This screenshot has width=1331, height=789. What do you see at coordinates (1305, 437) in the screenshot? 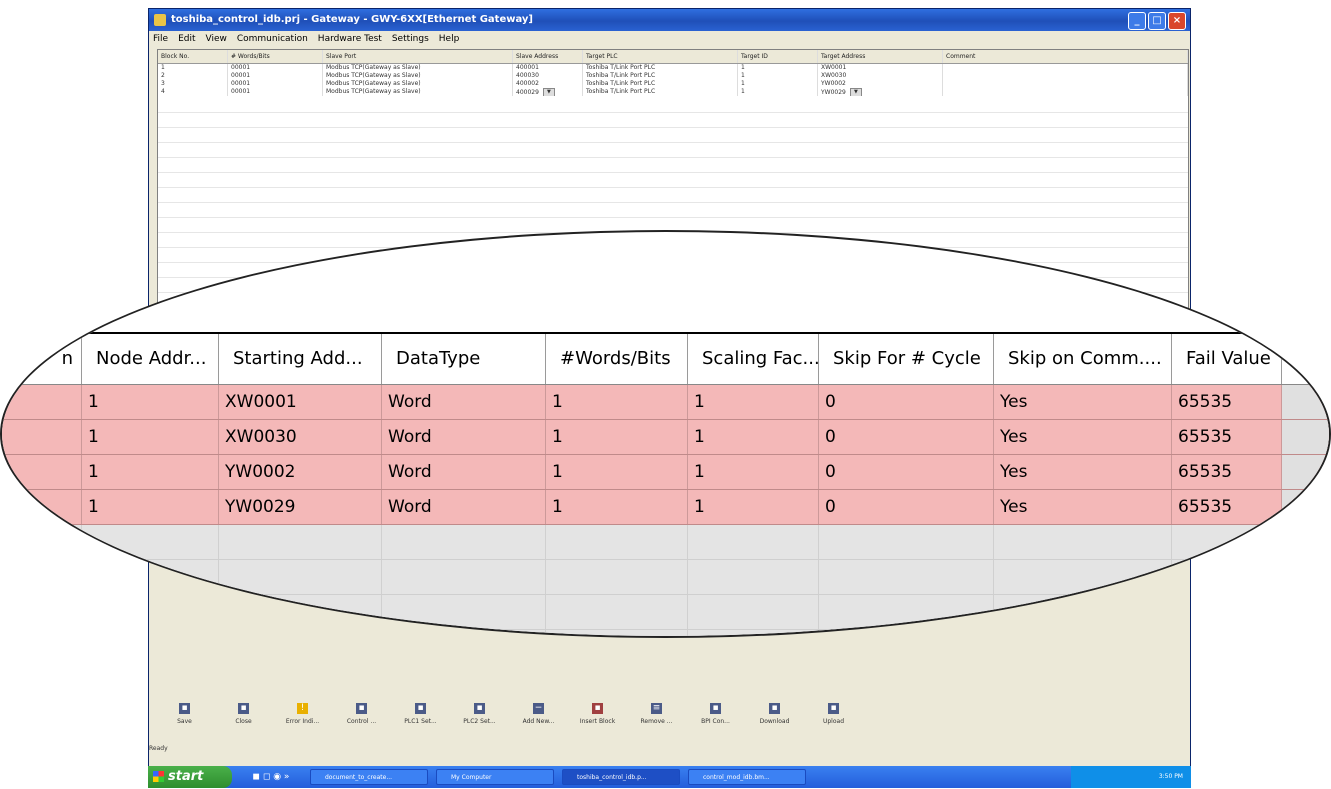
I see `cell-empty` at bounding box center [1305, 437].